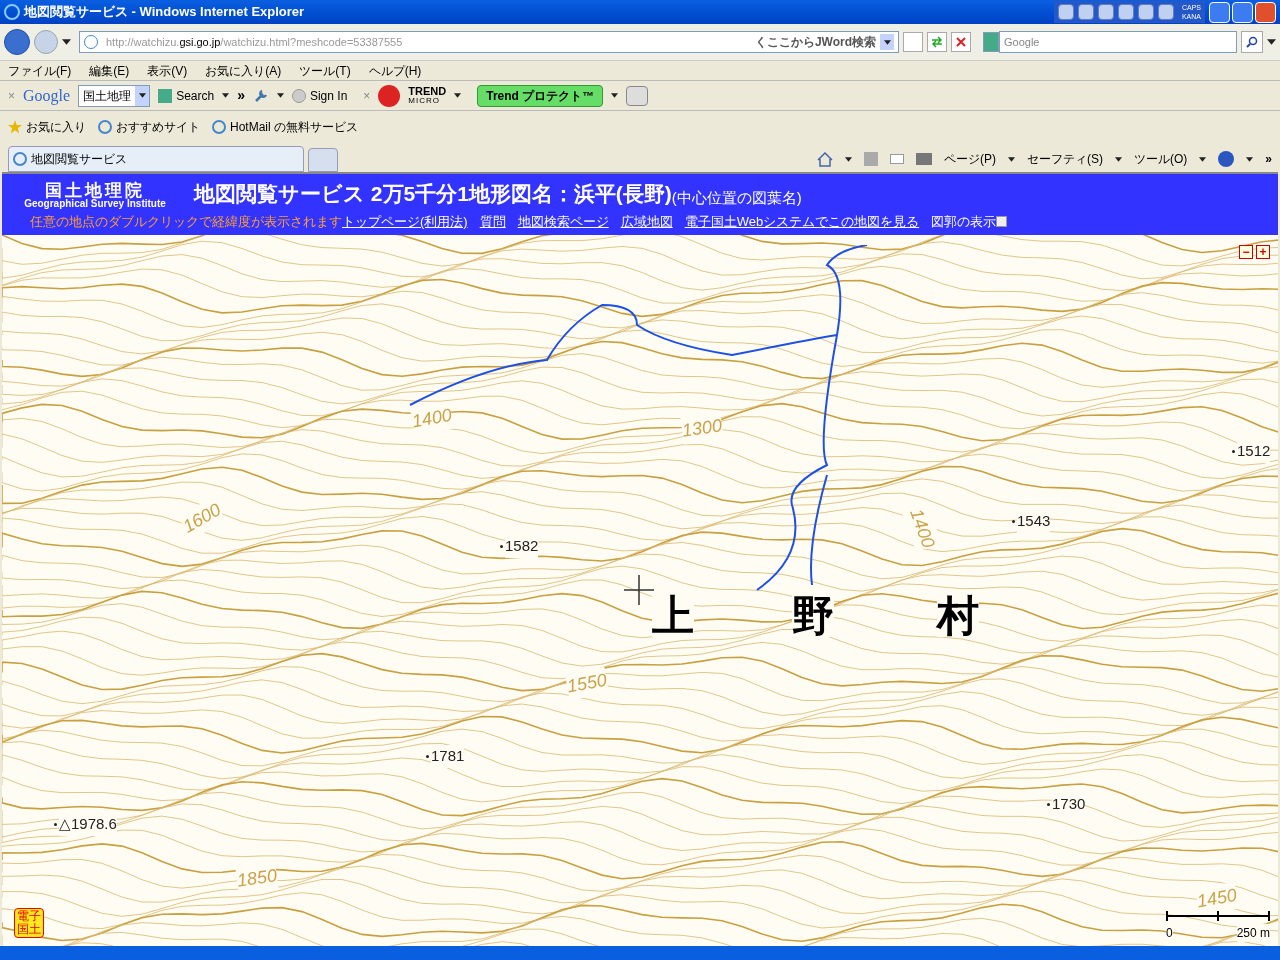 The height and width of the screenshot is (960, 1280). What do you see at coordinates (958, 616) in the screenshot?
I see `place-name-label: 村` at bounding box center [958, 616].